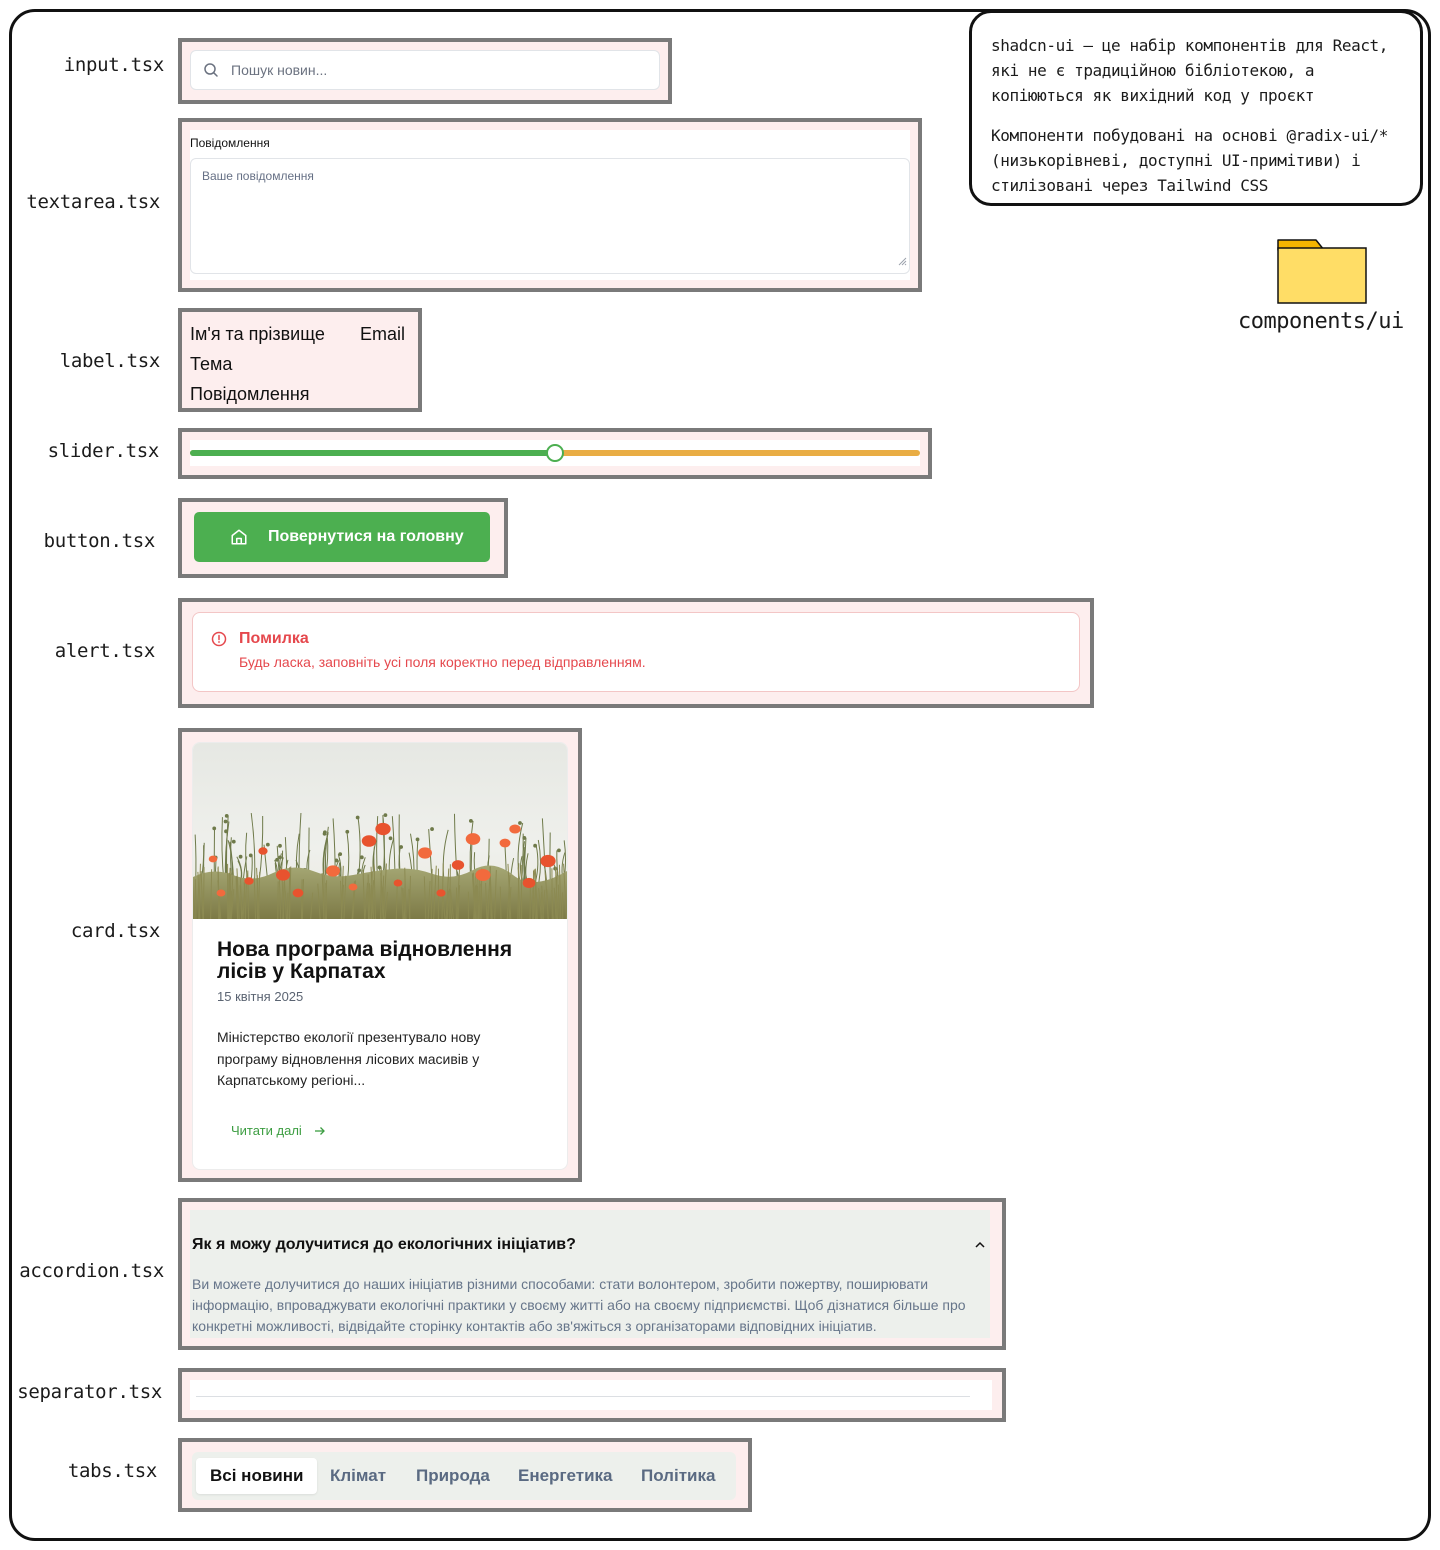 This screenshot has height=1550, width=1440. I want to click on separator-line, so click(583, 1396).